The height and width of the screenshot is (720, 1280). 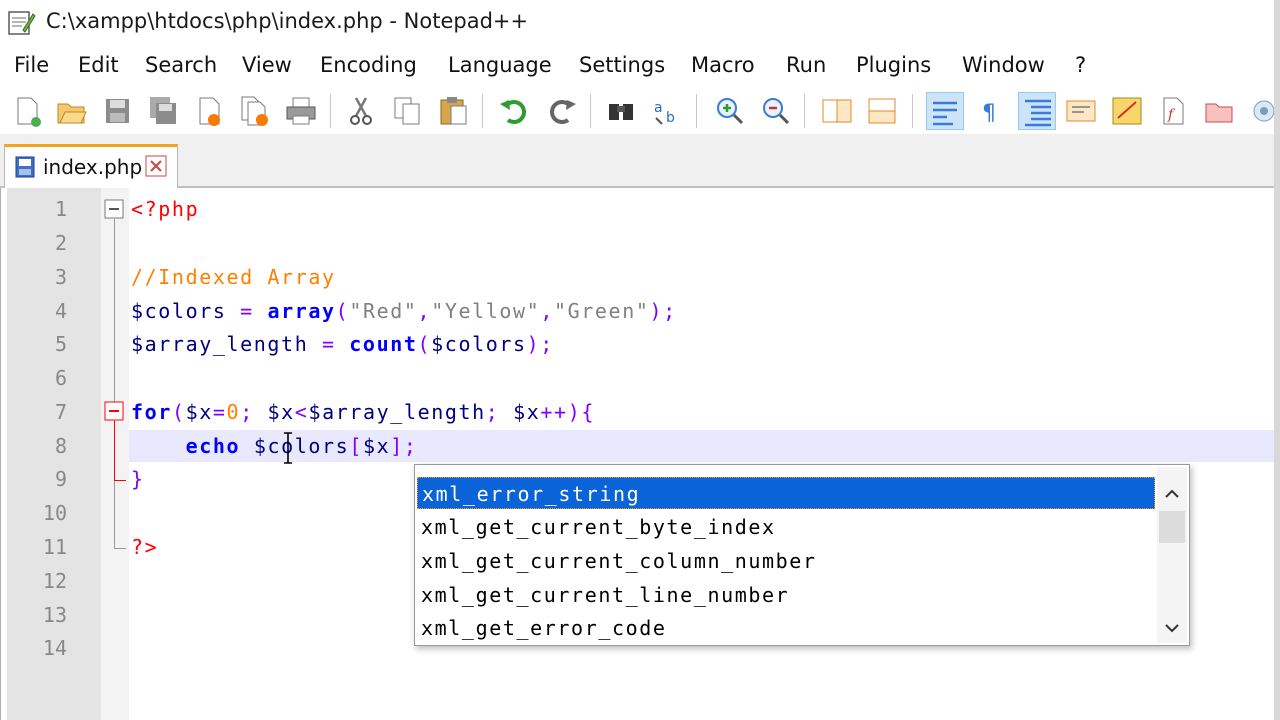 What do you see at coordinates (1037, 111) in the screenshot?
I see `indent-guide-icon` at bounding box center [1037, 111].